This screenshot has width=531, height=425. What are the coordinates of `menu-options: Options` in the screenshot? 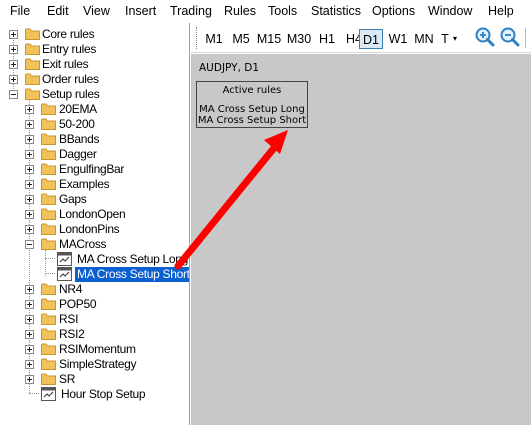 It's located at (393, 11).